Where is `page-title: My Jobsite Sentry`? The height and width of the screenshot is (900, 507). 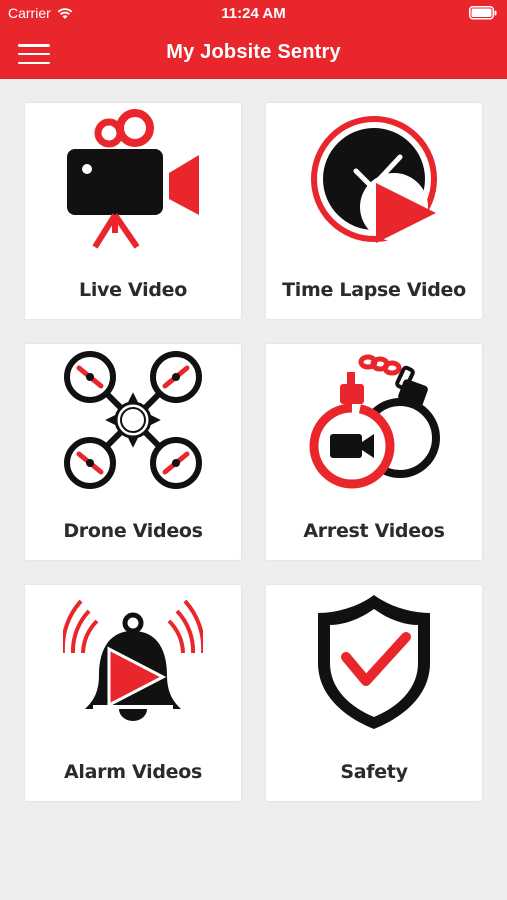
page-title: My Jobsite Sentry is located at coordinates (253, 52).